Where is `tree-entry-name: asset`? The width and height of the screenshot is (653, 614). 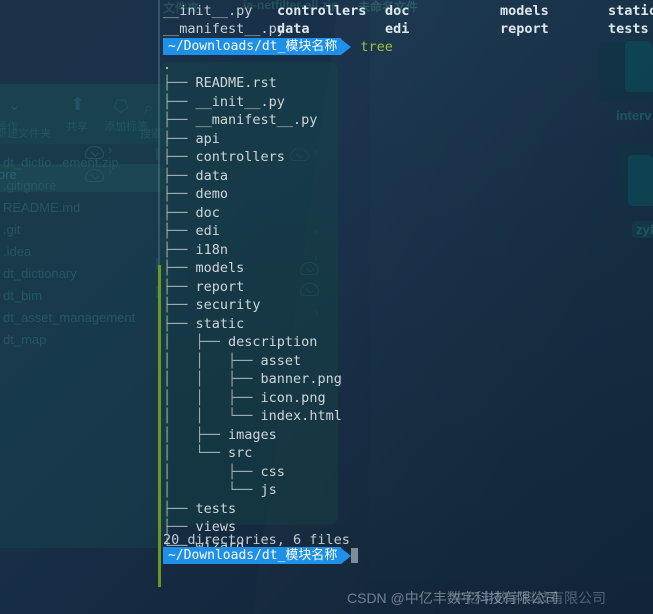 tree-entry-name: asset is located at coordinates (281, 360).